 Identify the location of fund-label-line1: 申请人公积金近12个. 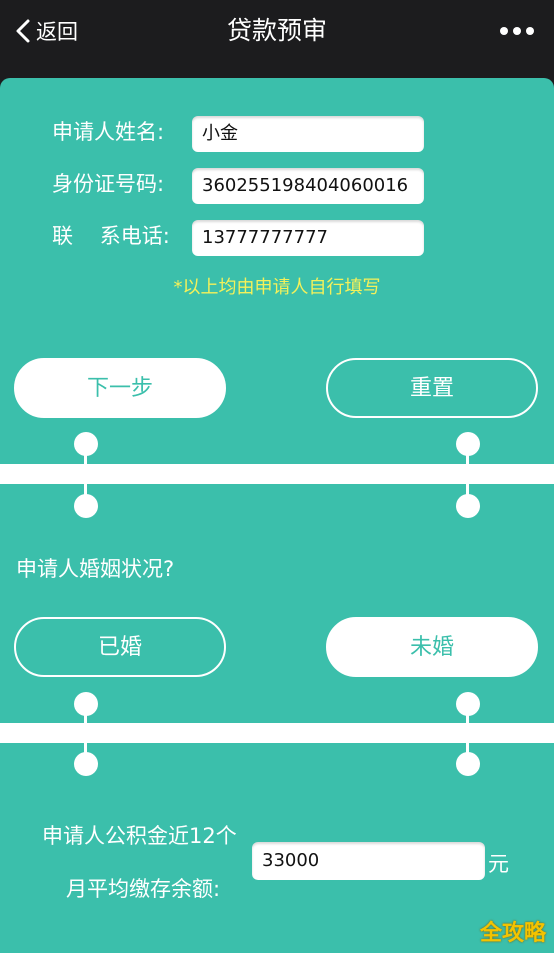
(139, 836).